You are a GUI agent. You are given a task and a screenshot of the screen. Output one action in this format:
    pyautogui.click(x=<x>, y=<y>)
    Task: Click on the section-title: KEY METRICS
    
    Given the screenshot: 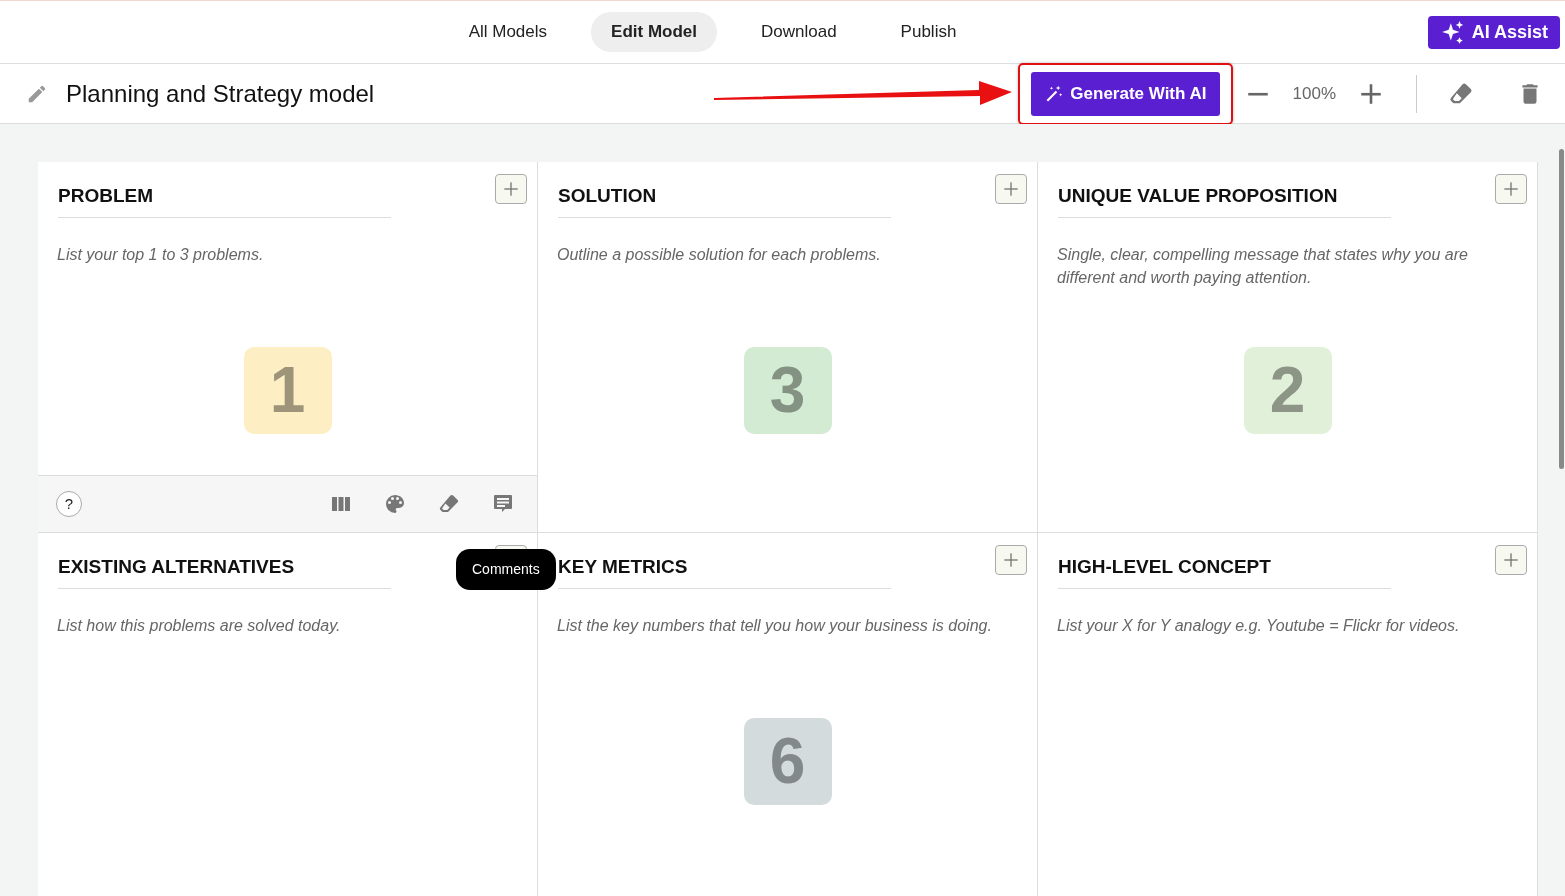 What is the action you would take?
    pyautogui.click(x=724, y=571)
    